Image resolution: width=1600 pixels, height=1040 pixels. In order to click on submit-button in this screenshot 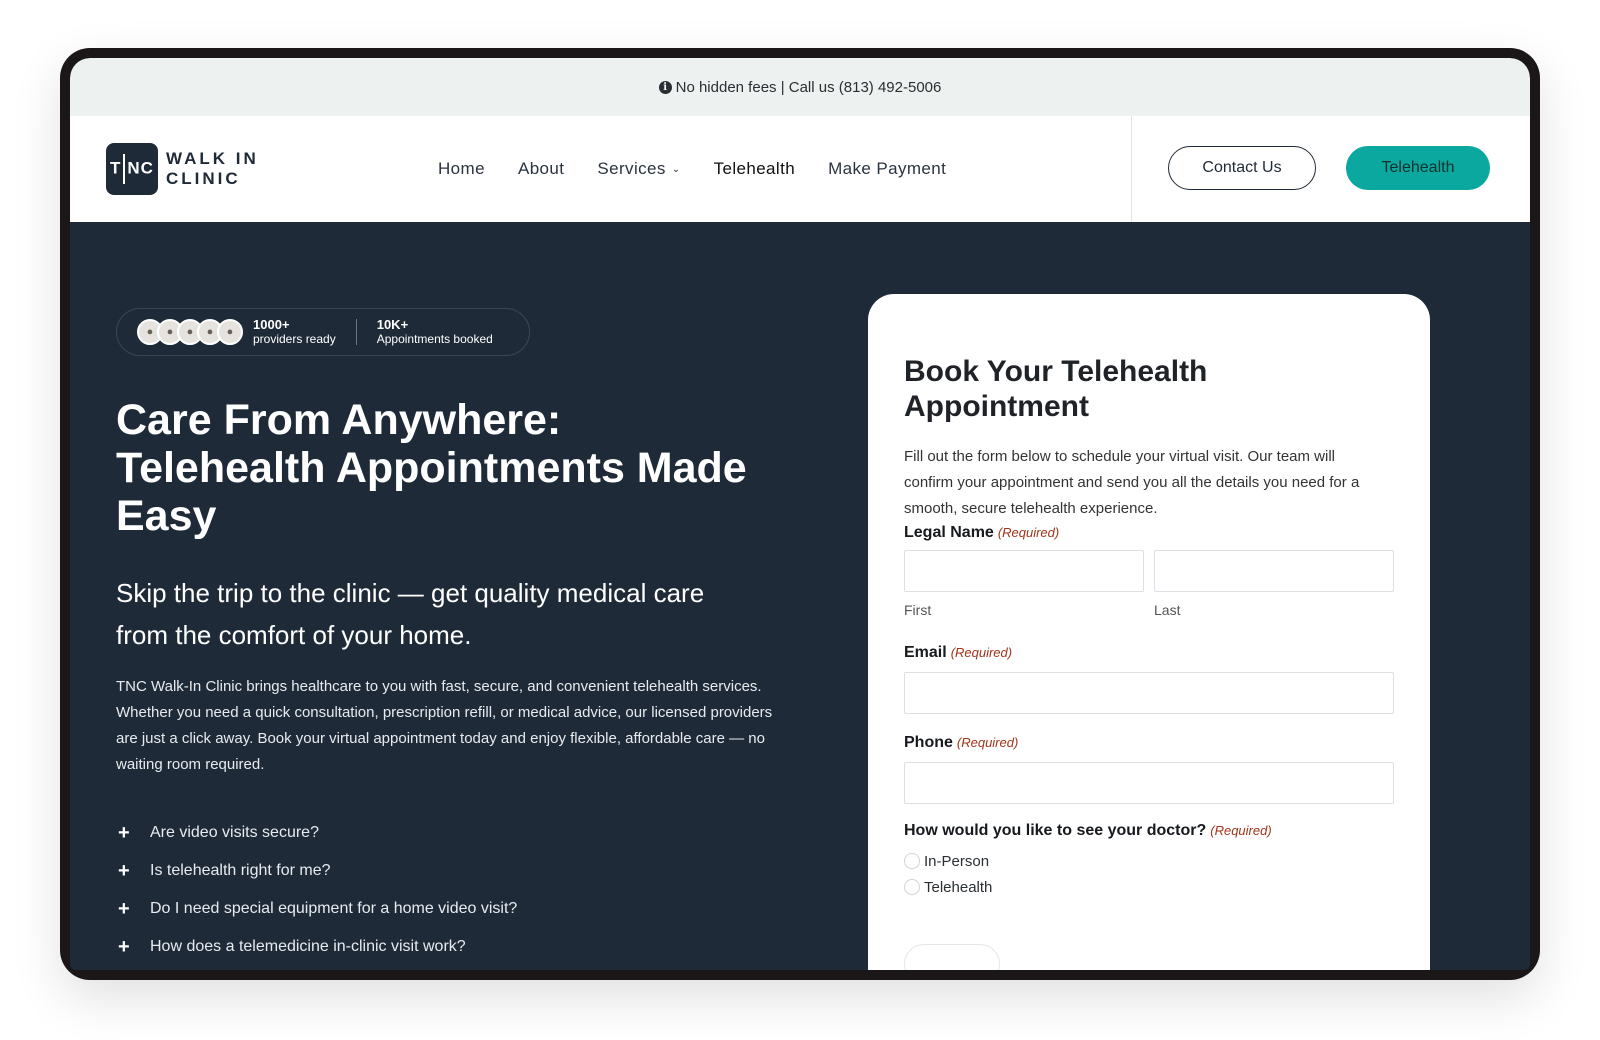, I will do `click(952, 957)`.